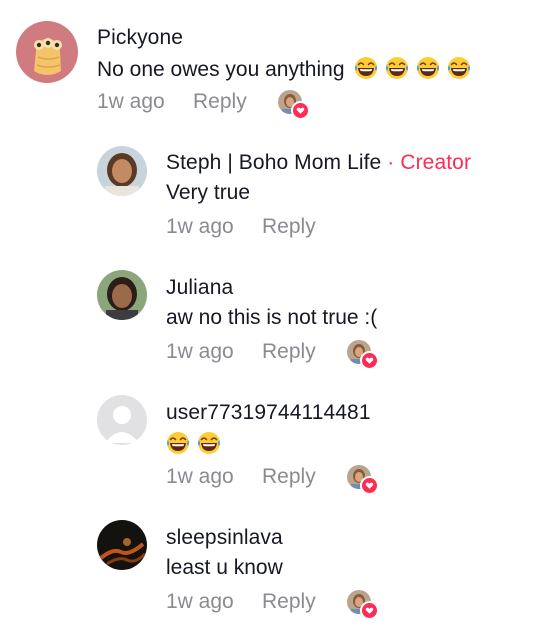 Image resolution: width=549 pixels, height=632 pixels. I want to click on comment-text-content: No one owes you anything, so click(221, 69).